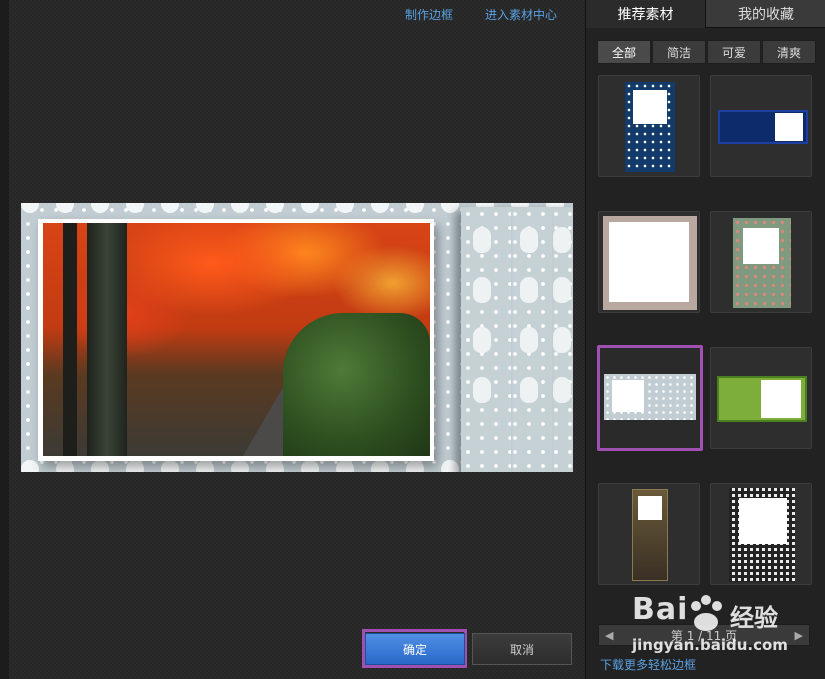 Image resolution: width=825 pixels, height=679 pixels. Describe the element at coordinates (734, 52) in the screenshot. I see `filter-cute: 可爱` at that location.